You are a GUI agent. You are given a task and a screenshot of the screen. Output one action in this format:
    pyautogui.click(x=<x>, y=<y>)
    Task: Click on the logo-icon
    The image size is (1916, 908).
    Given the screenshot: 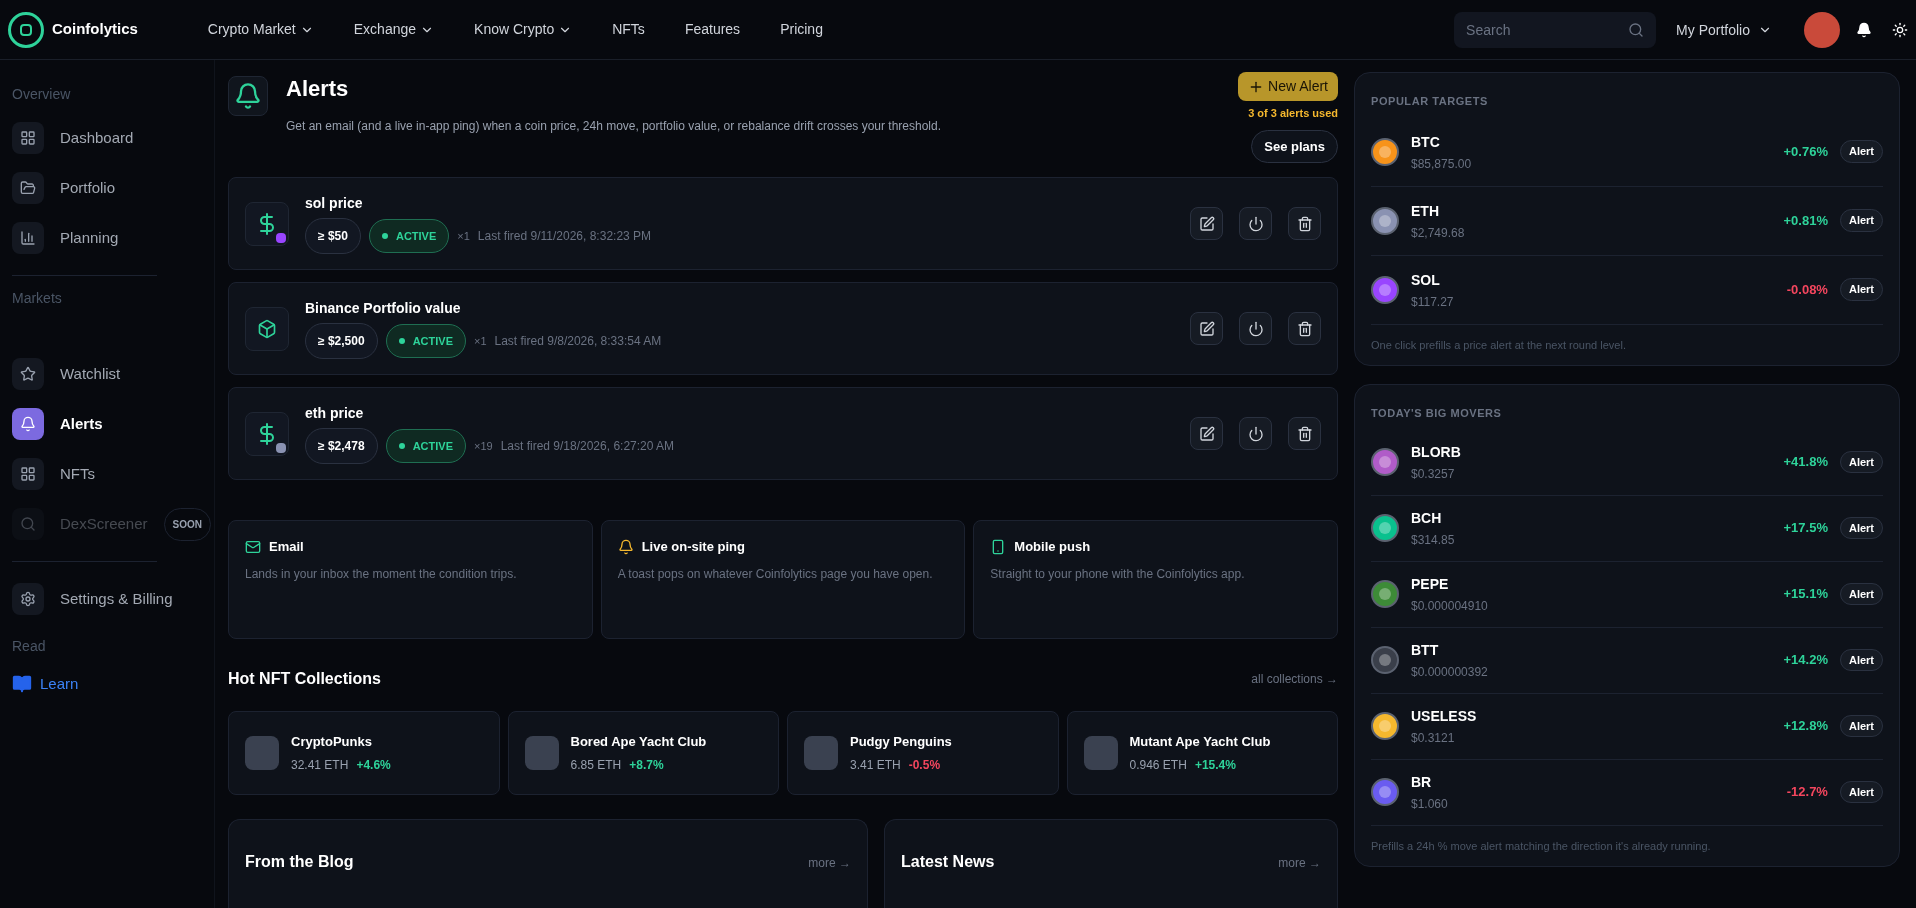 What is the action you would take?
    pyautogui.click(x=26, y=29)
    